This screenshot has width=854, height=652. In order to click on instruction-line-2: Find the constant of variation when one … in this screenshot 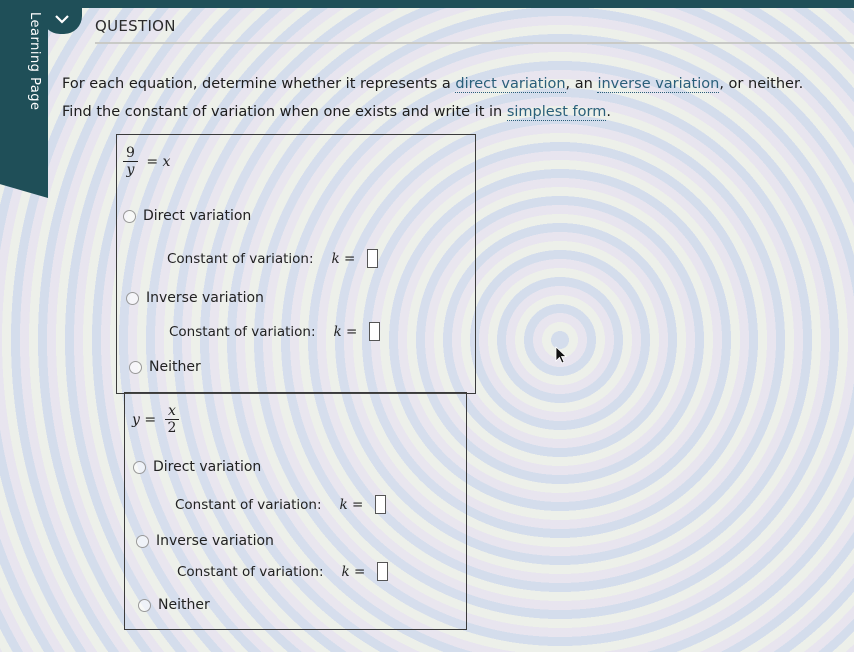, I will do `click(336, 112)`.